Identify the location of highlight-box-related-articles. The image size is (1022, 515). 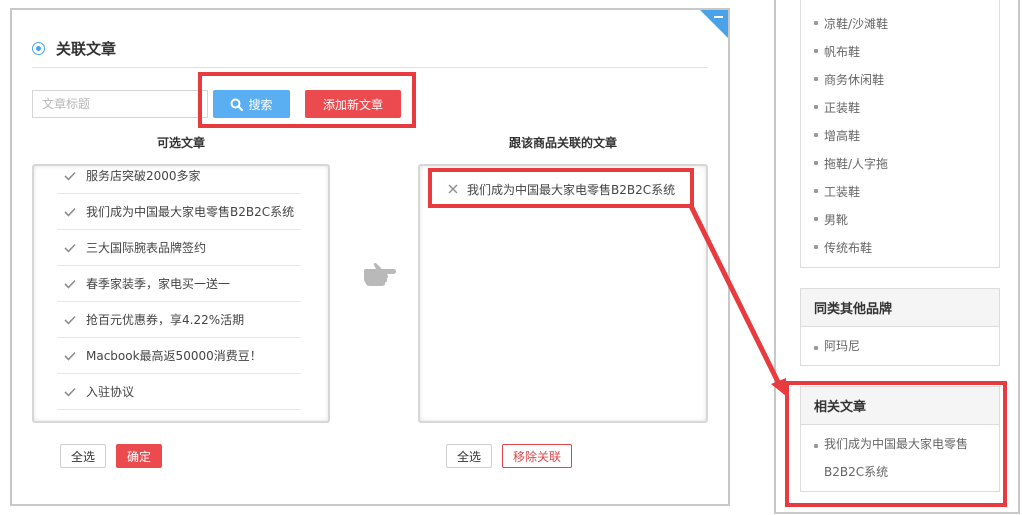
(896, 444).